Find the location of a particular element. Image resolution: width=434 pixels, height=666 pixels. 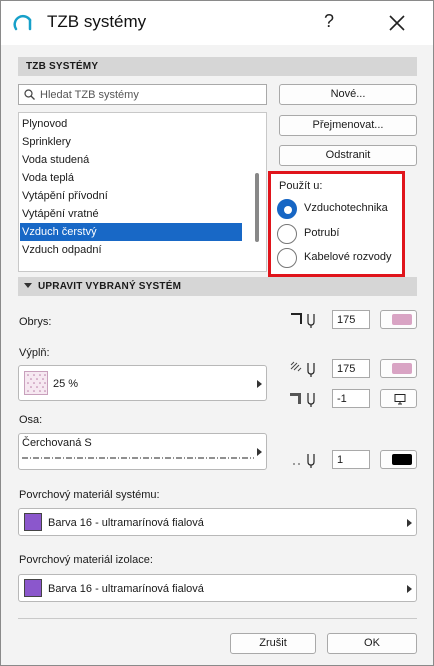

list-scrollbar is located at coordinates (257, 207).